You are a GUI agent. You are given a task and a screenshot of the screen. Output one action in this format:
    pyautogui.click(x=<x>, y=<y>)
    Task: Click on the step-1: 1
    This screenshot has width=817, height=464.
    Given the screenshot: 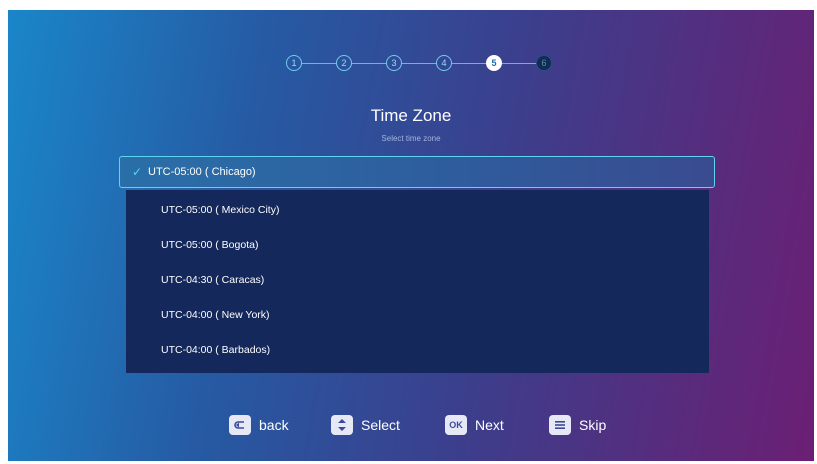 What is the action you would take?
    pyautogui.click(x=294, y=63)
    